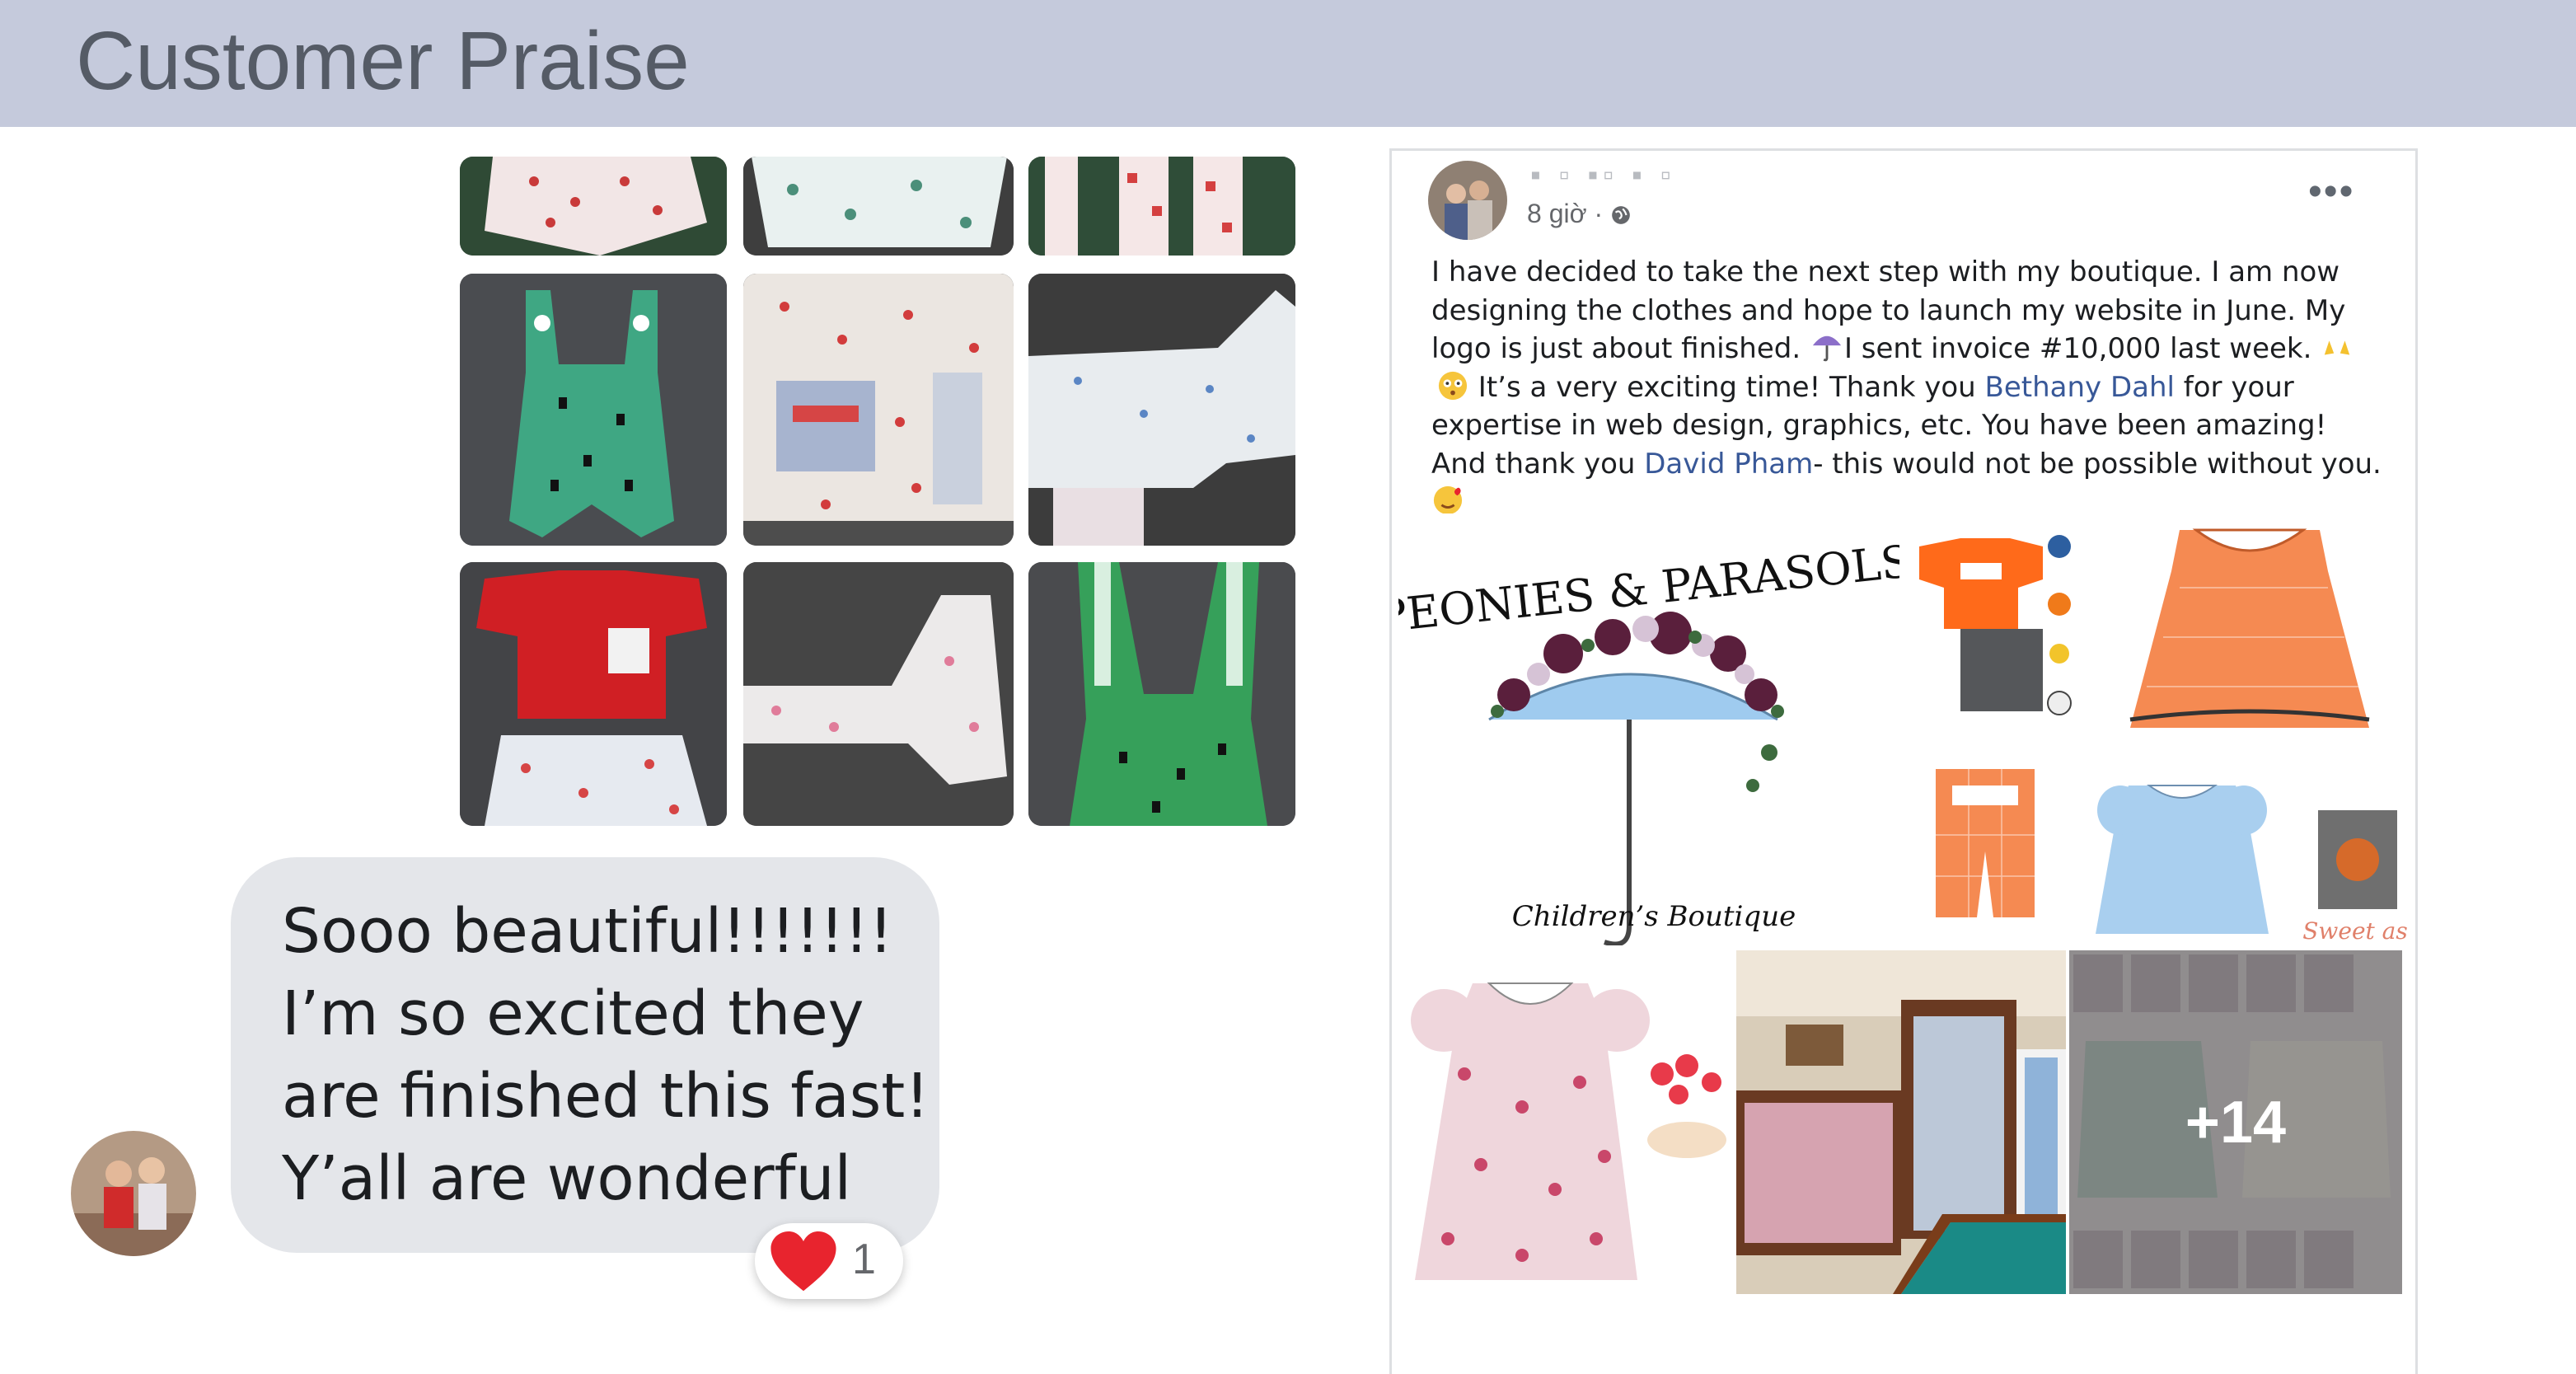 The image size is (2576, 1374). I want to click on more-photos-count: +14, so click(2236, 1122).